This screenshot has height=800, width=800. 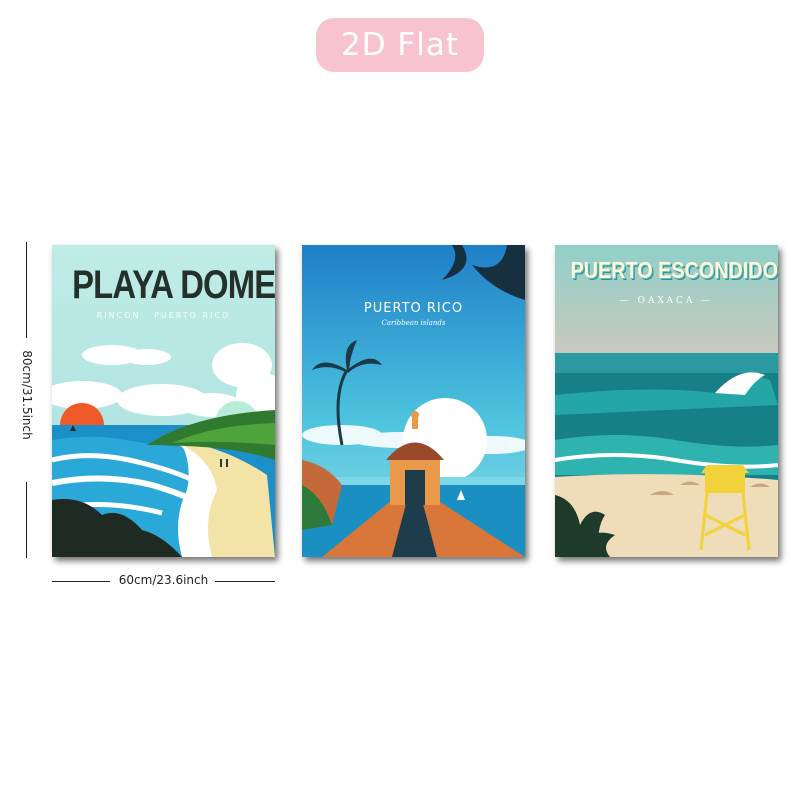 What do you see at coordinates (413, 323) in the screenshot?
I see `poster-subtitle: Caribbean islands` at bounding box center [413, 323].